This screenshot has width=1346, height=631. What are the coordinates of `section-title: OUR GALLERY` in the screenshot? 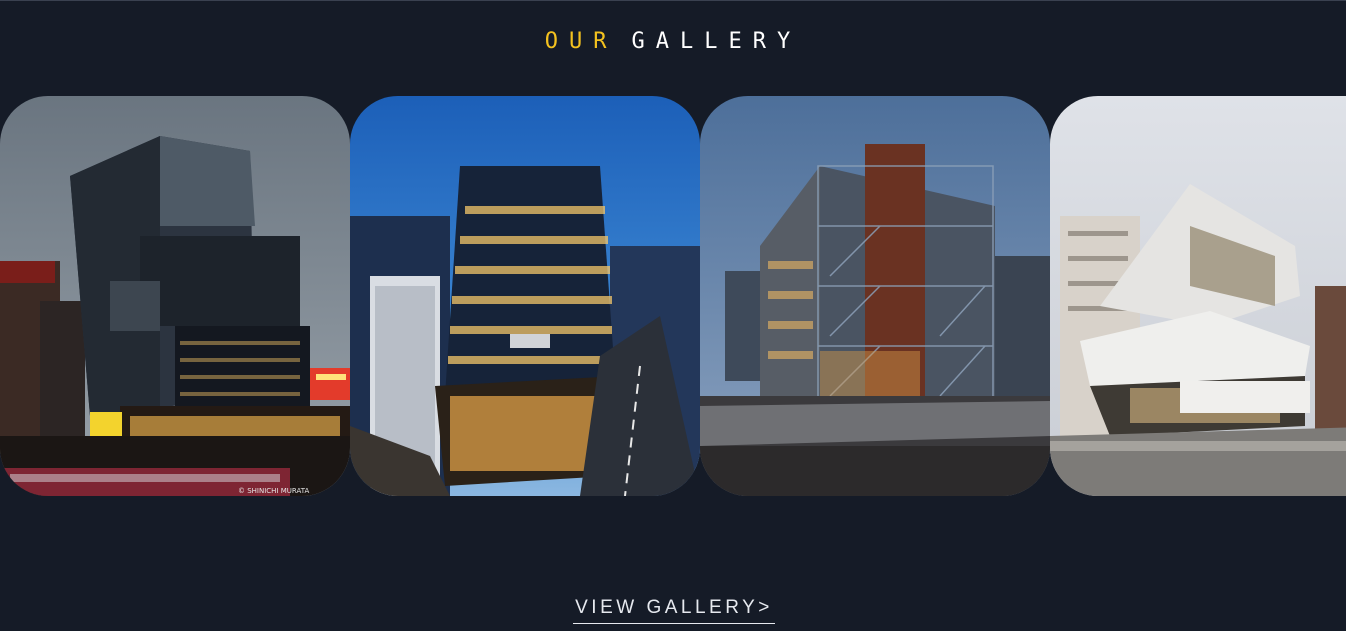 It's located at (673, 41).